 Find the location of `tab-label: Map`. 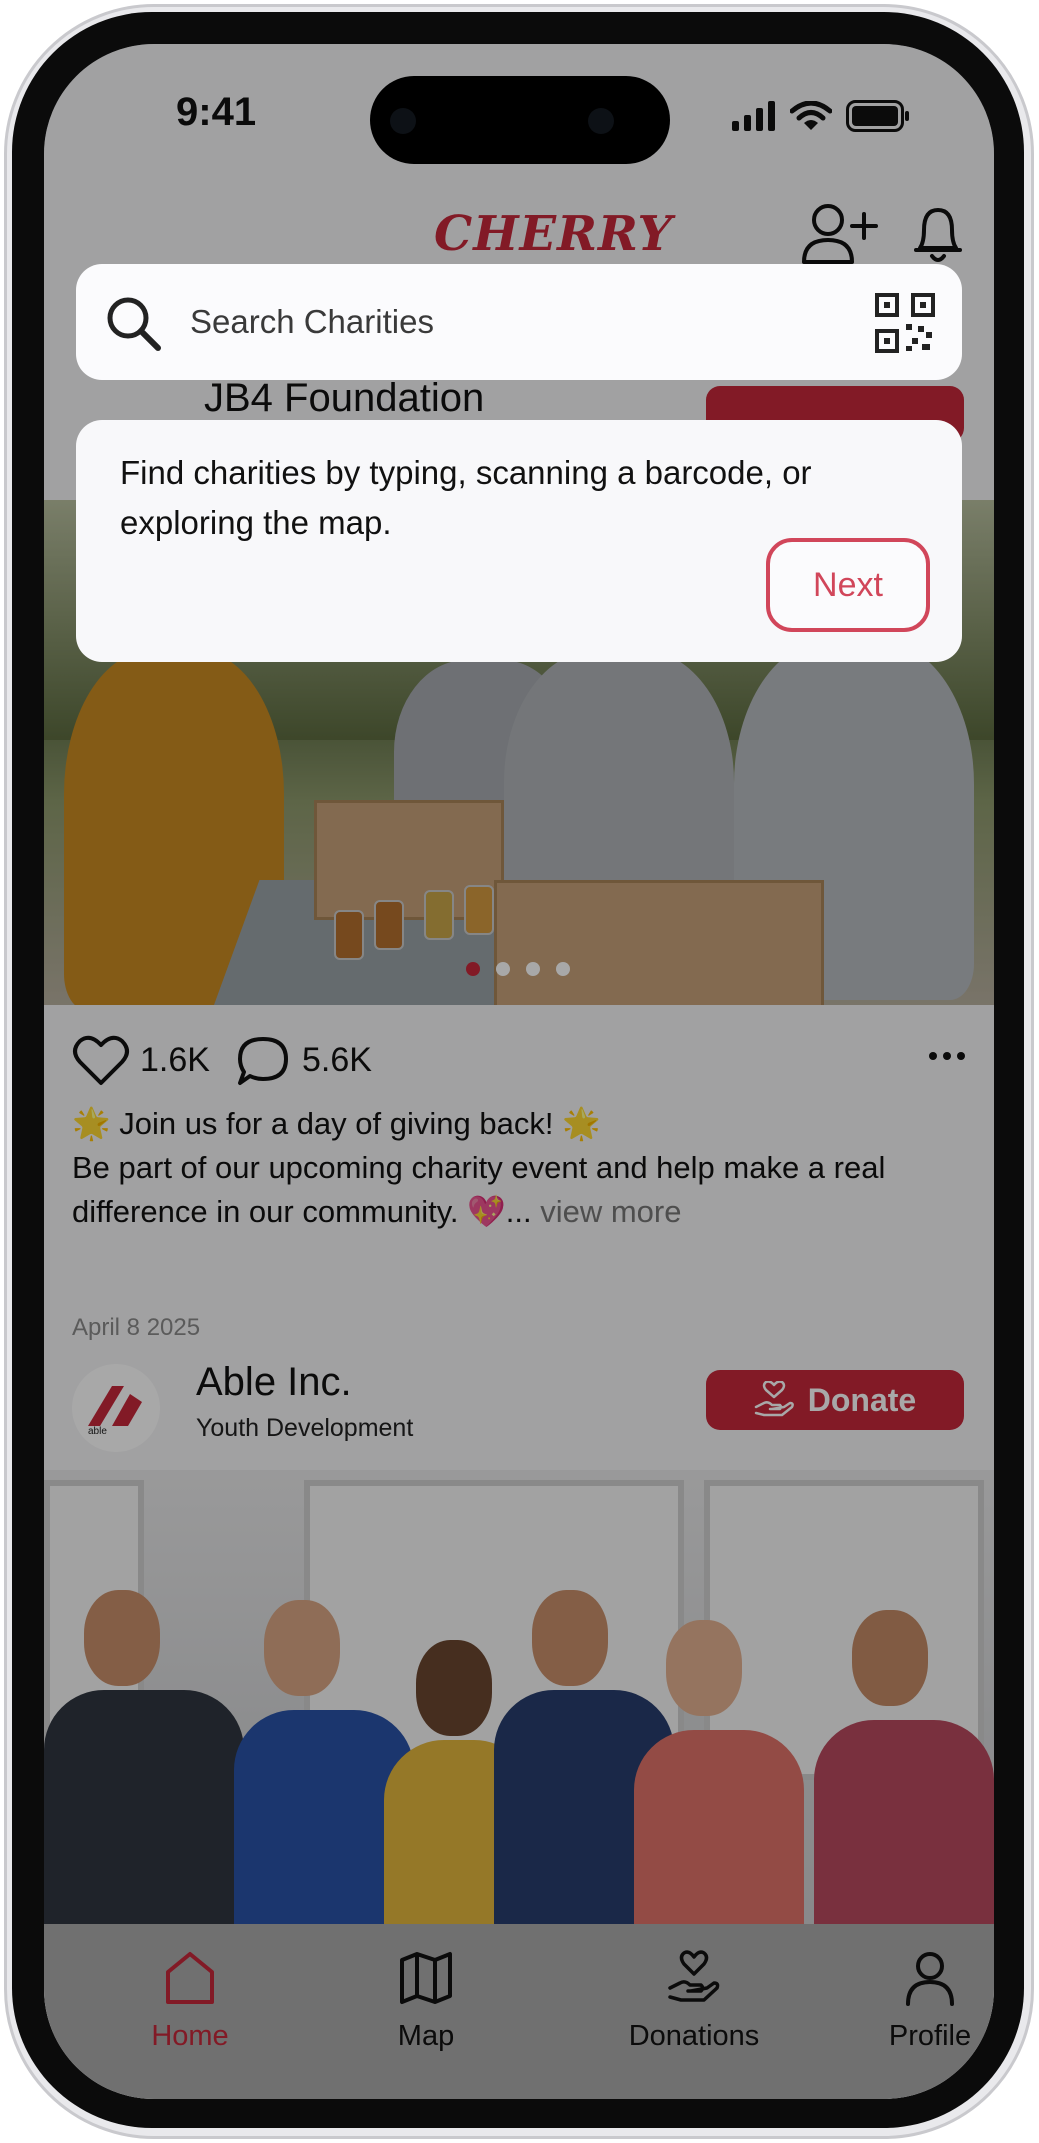

tab-label: Map is located at coordinates (426, 2036).